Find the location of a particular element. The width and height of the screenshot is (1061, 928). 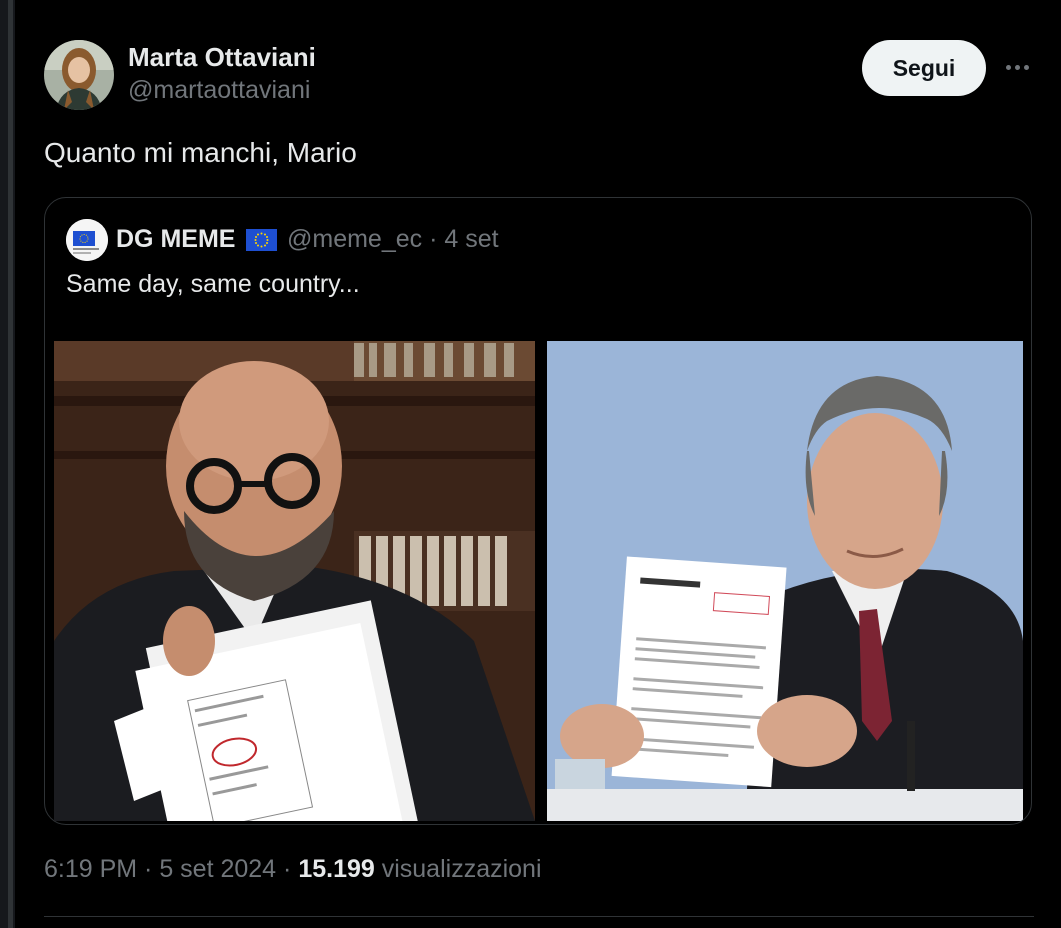

quoted-author-name: DG MEME is located at coordinates (175, 239).